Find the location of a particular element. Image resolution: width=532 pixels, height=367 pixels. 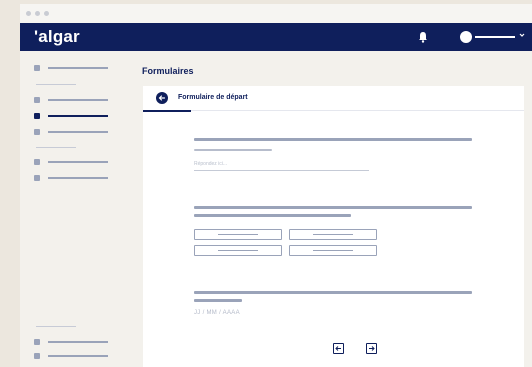

page-title: Formulaires is located at coordinates (168, 71).